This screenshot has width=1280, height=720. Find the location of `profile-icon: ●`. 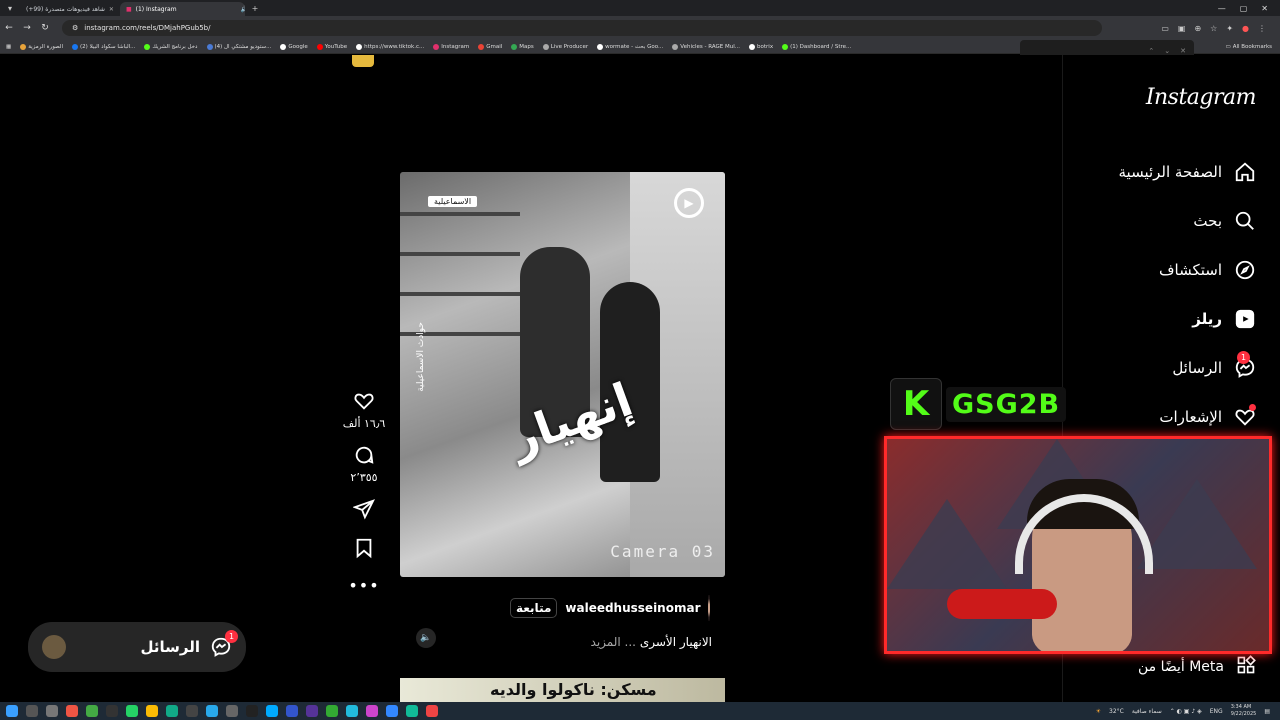

profile-icon: ● is located at coordinates (1245, 28).